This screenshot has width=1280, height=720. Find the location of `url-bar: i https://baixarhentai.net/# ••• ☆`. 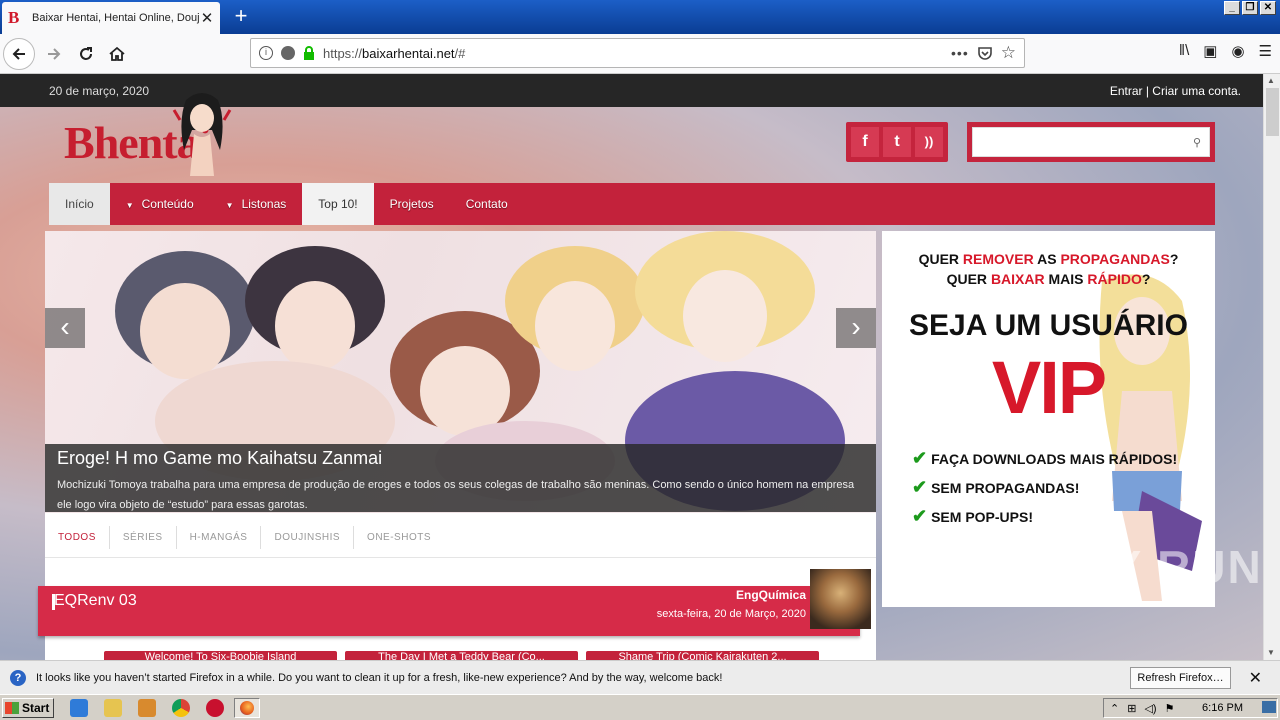

url-bar: i https://baixarhentai.net/# ••• ☆ is located at coordinates (637, 53).